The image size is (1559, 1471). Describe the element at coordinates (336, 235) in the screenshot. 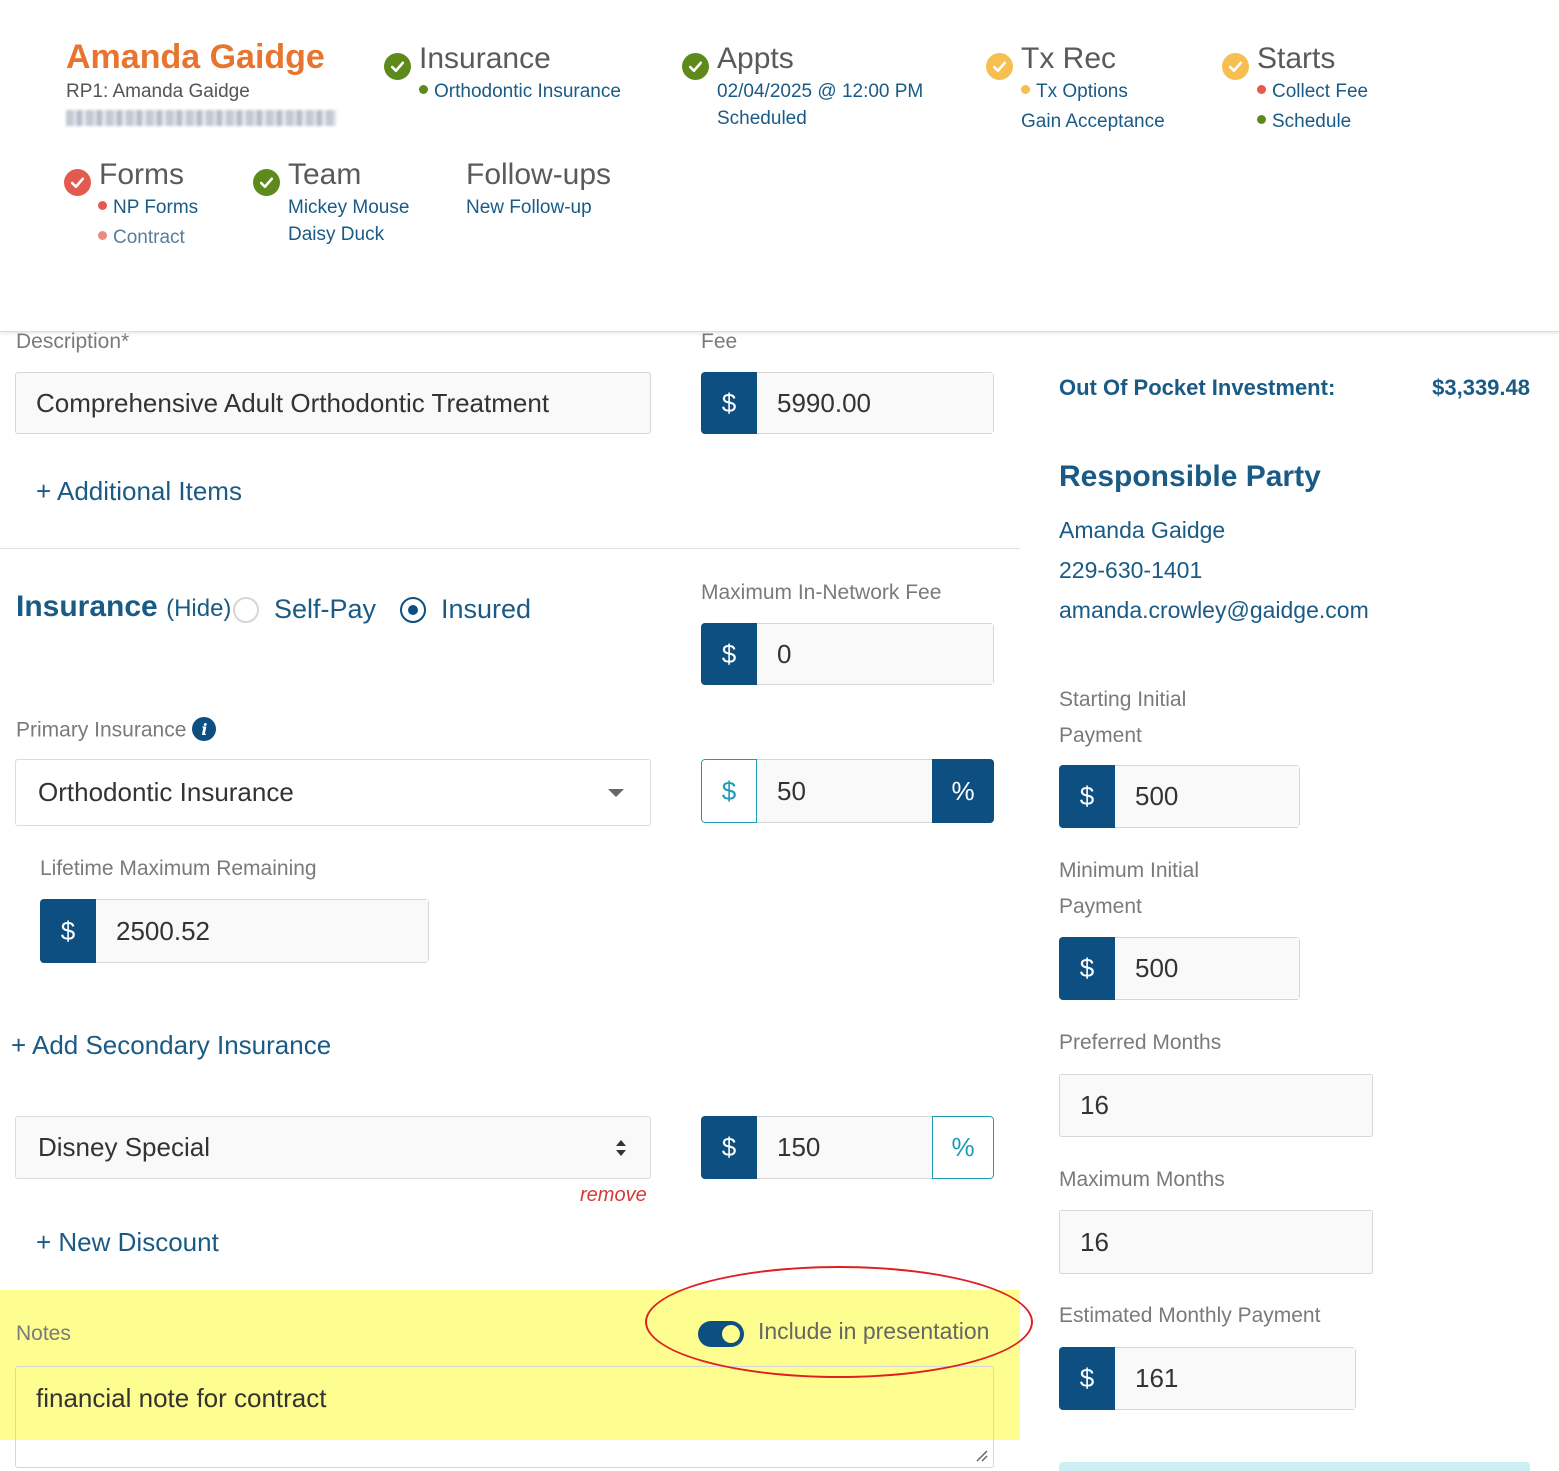

I see `stage-item: Daisy Duck` at that location.